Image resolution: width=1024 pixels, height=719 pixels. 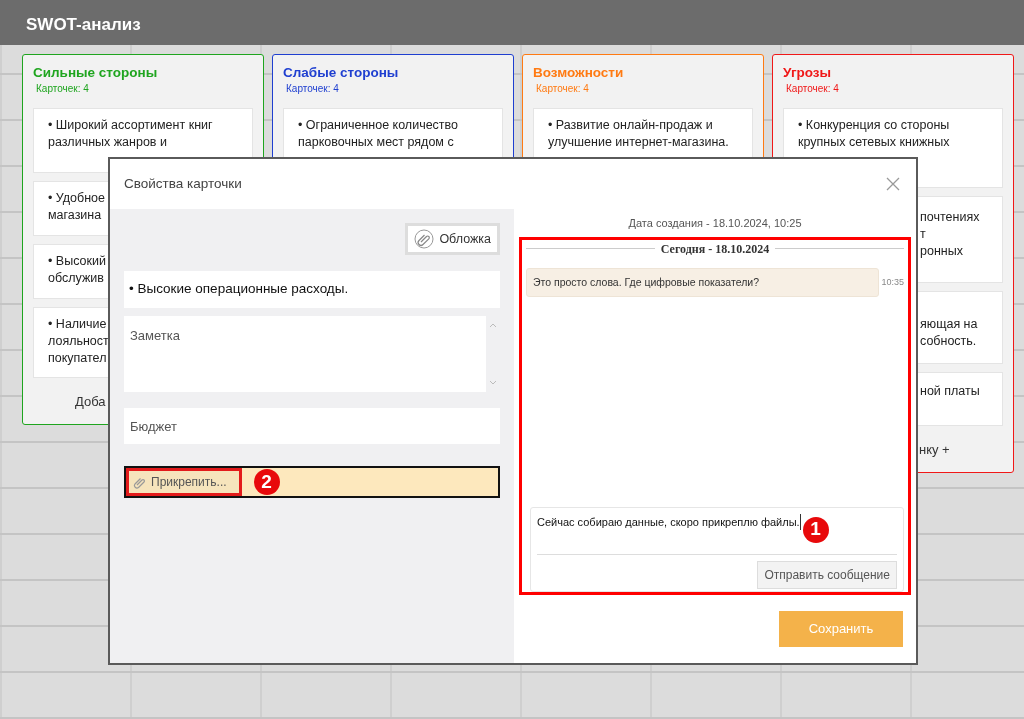 What do you see at coordinates (892, 282) in the screenshot?
I see `message-time: 10:35` at bounding box center [892, 282].